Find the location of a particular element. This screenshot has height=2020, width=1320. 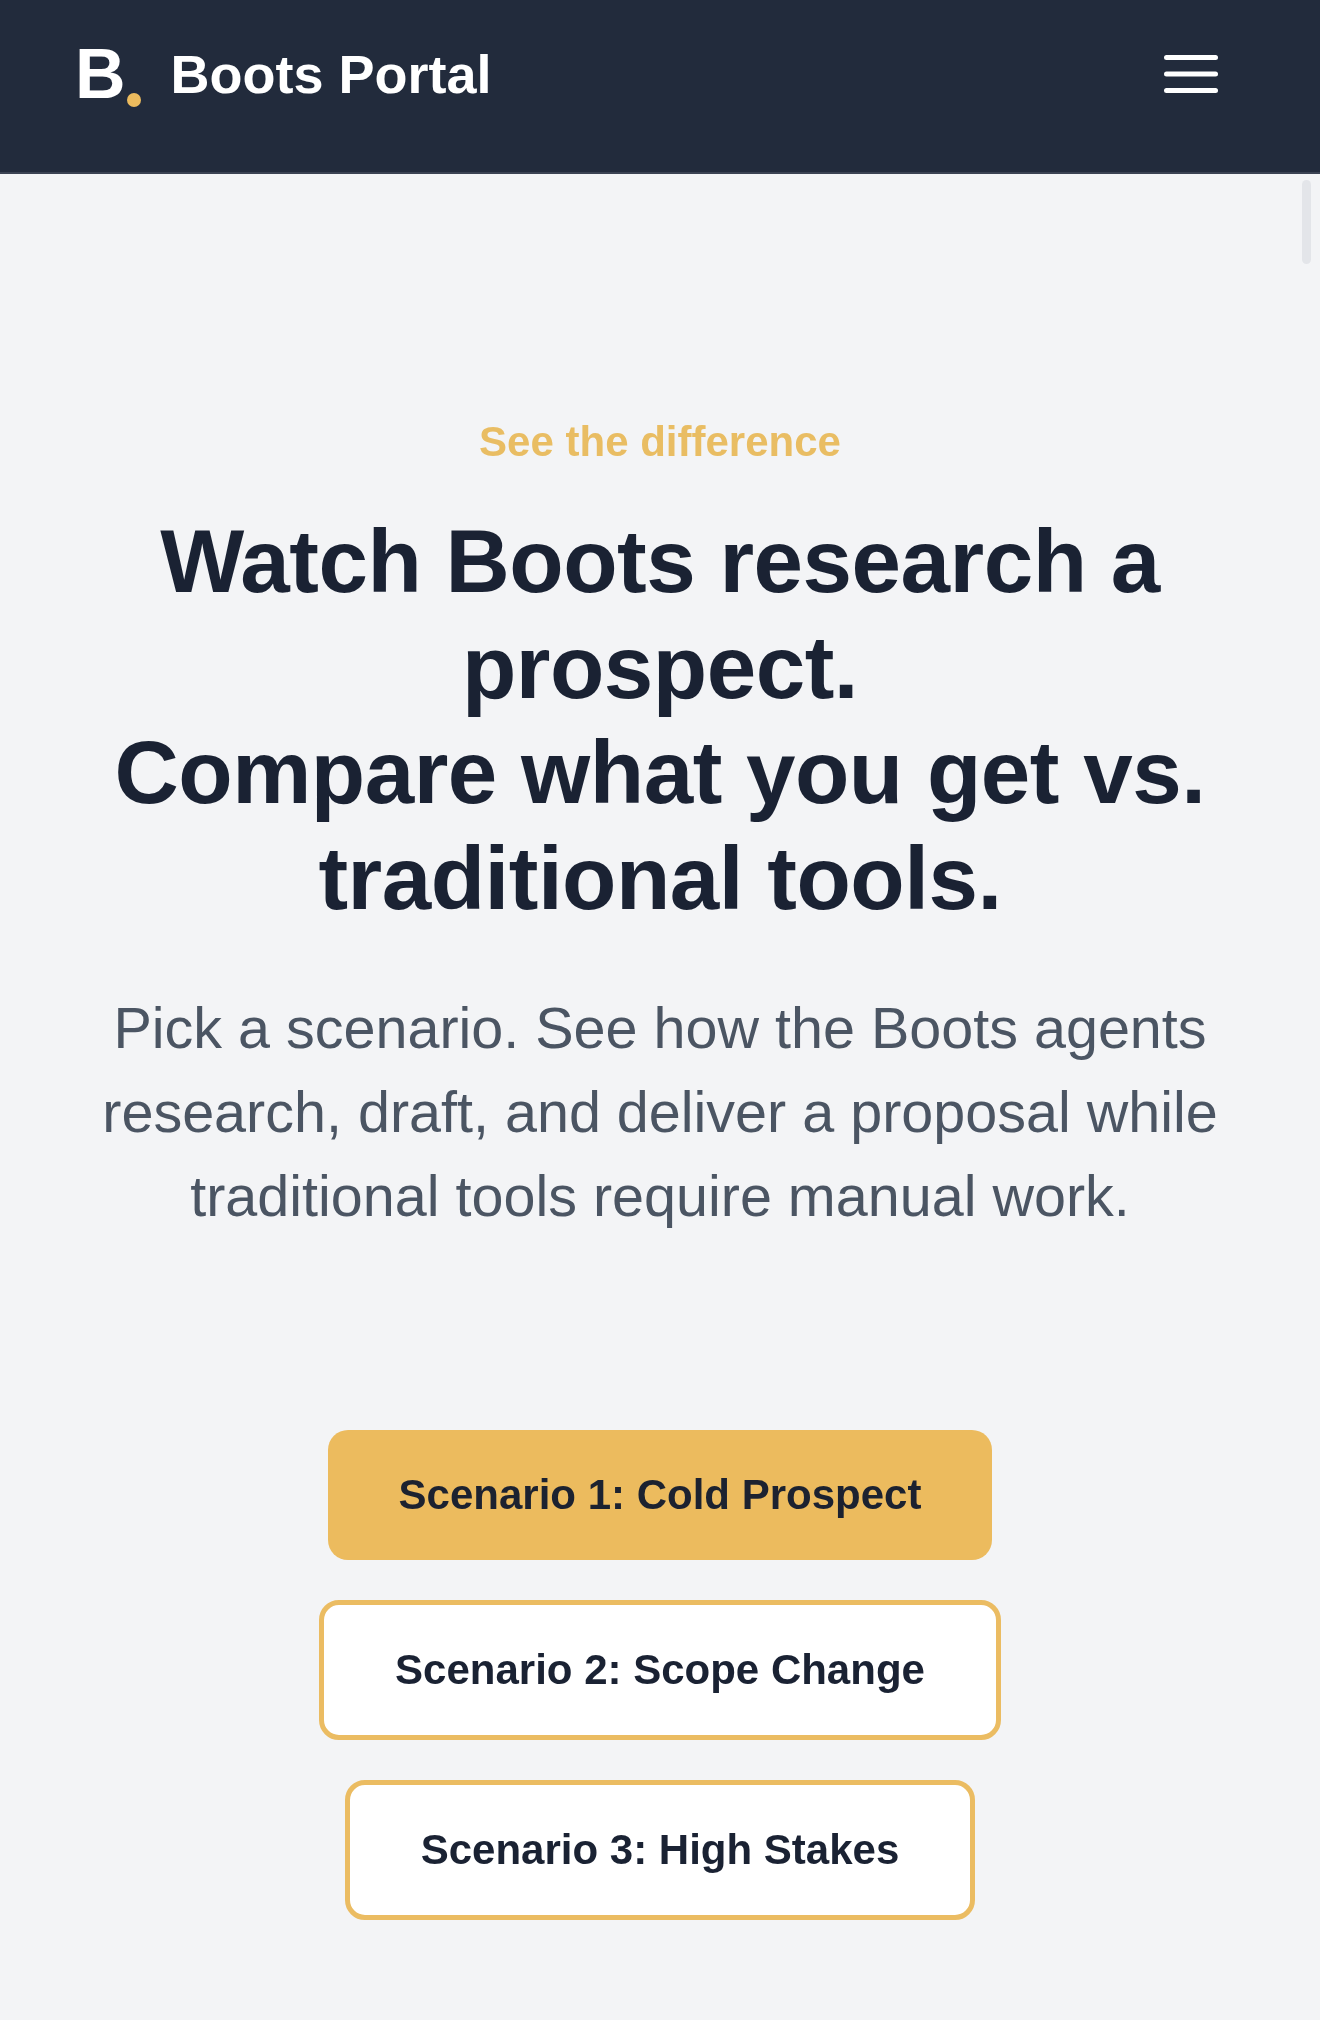

intro-paragraph: Pick a scenario. See how the Boots agents research, draft, and deliver a proposal while traditional tools require manual work. is located at coordinates (660, 1113).